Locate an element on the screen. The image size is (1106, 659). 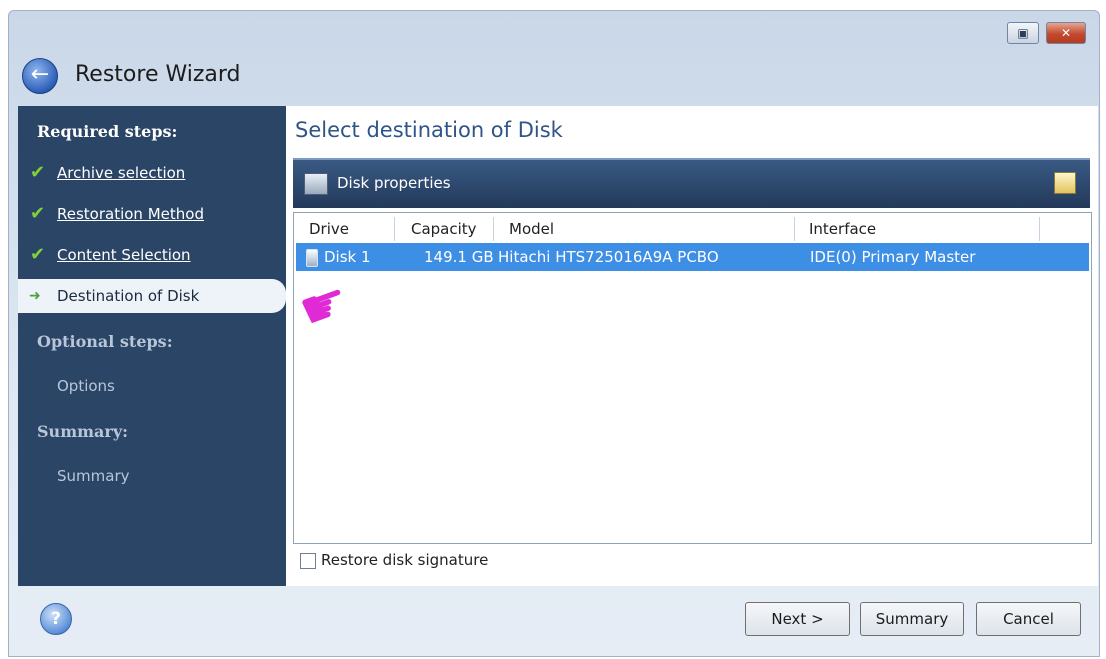
sidebar-item-destination-of-disk: ➜ Destination of Disk is located at coordinates (152, 296).